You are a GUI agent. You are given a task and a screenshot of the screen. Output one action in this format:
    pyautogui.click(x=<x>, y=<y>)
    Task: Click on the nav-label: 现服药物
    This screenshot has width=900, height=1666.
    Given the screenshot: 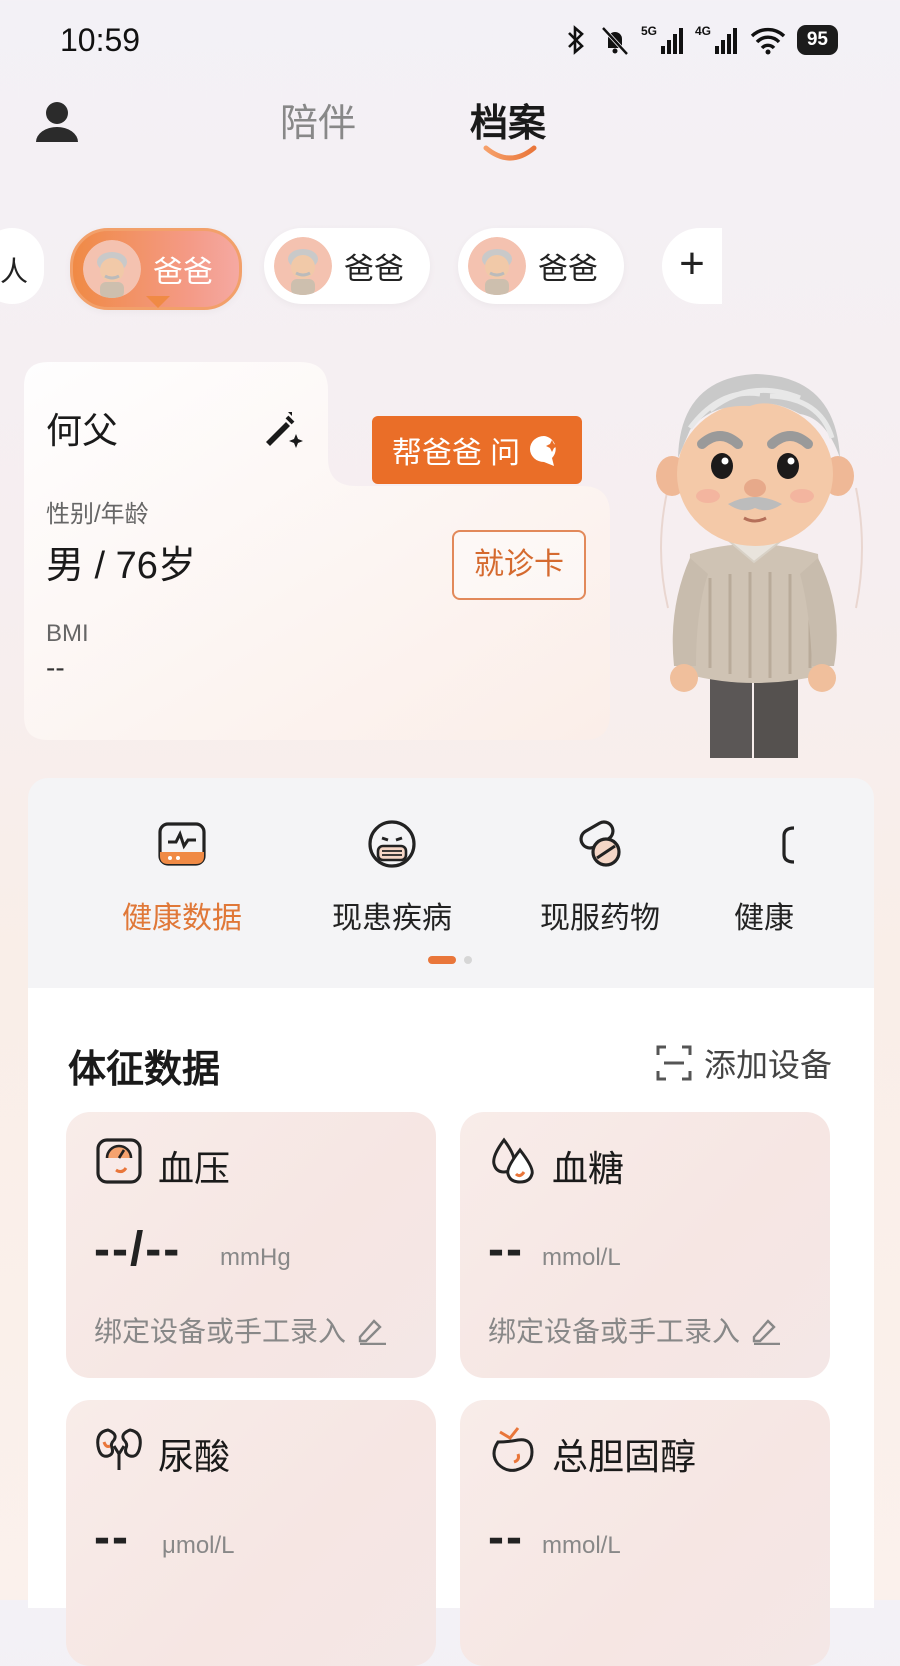 What is the action you would take?
    pyautogui.click(x=600, y=918)
    